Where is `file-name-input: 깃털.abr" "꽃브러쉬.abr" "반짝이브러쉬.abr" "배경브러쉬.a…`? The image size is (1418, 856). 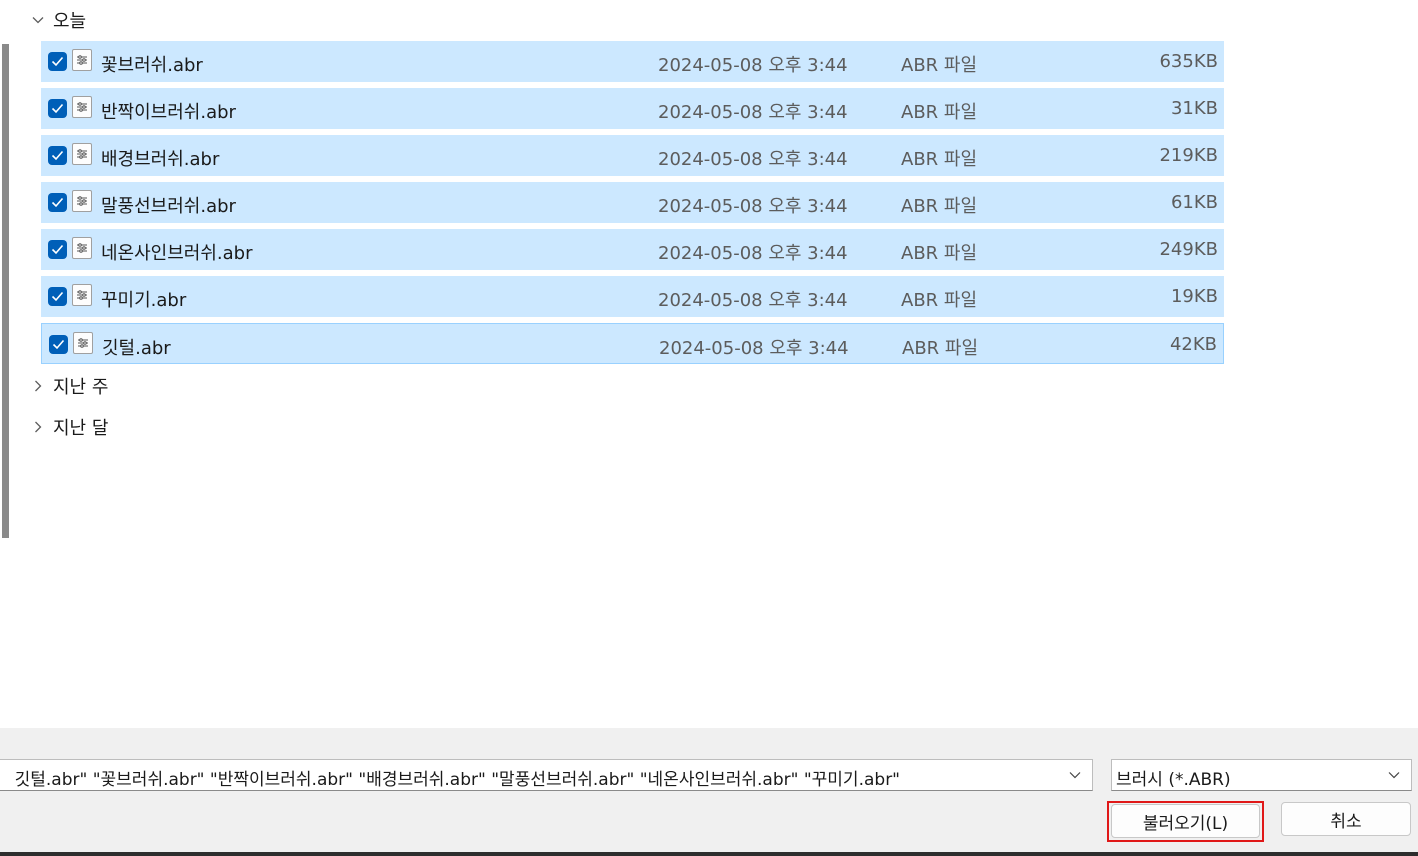 file-name-input: 깃털.abr" "꽃브러쉬.abr" "반짝이브러쉬.abr" "배경브러쉬.a… is located at coordinates (457, 777).